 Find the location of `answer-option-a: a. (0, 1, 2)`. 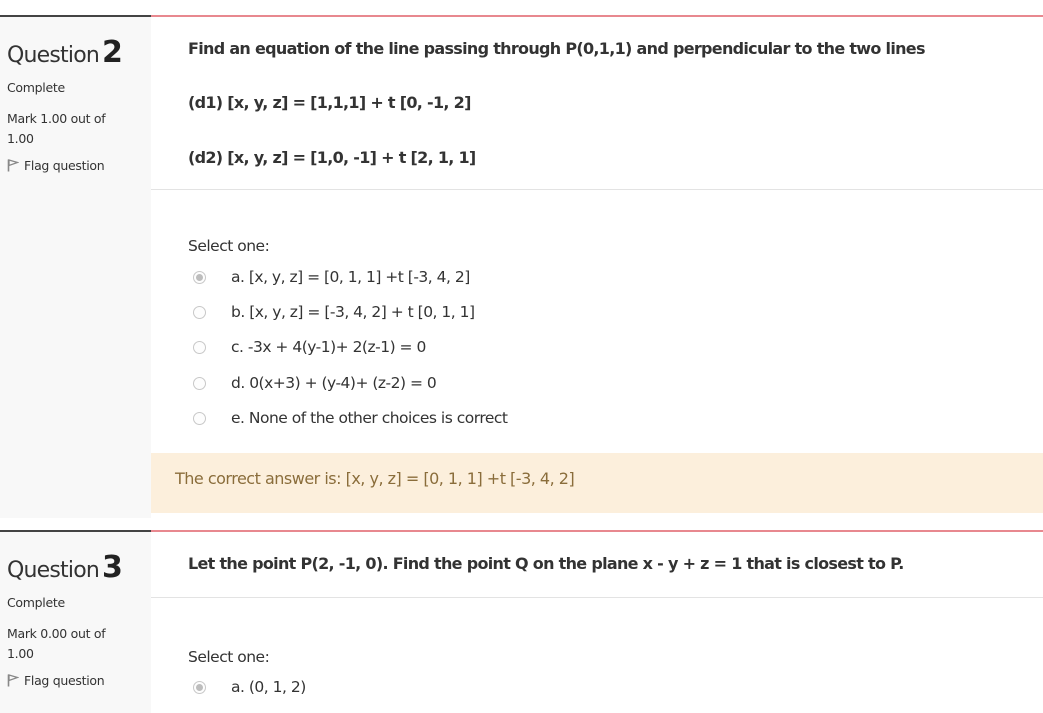

answer-option-a: a. (0, 1, 2) is located at coordinates (249, 687).